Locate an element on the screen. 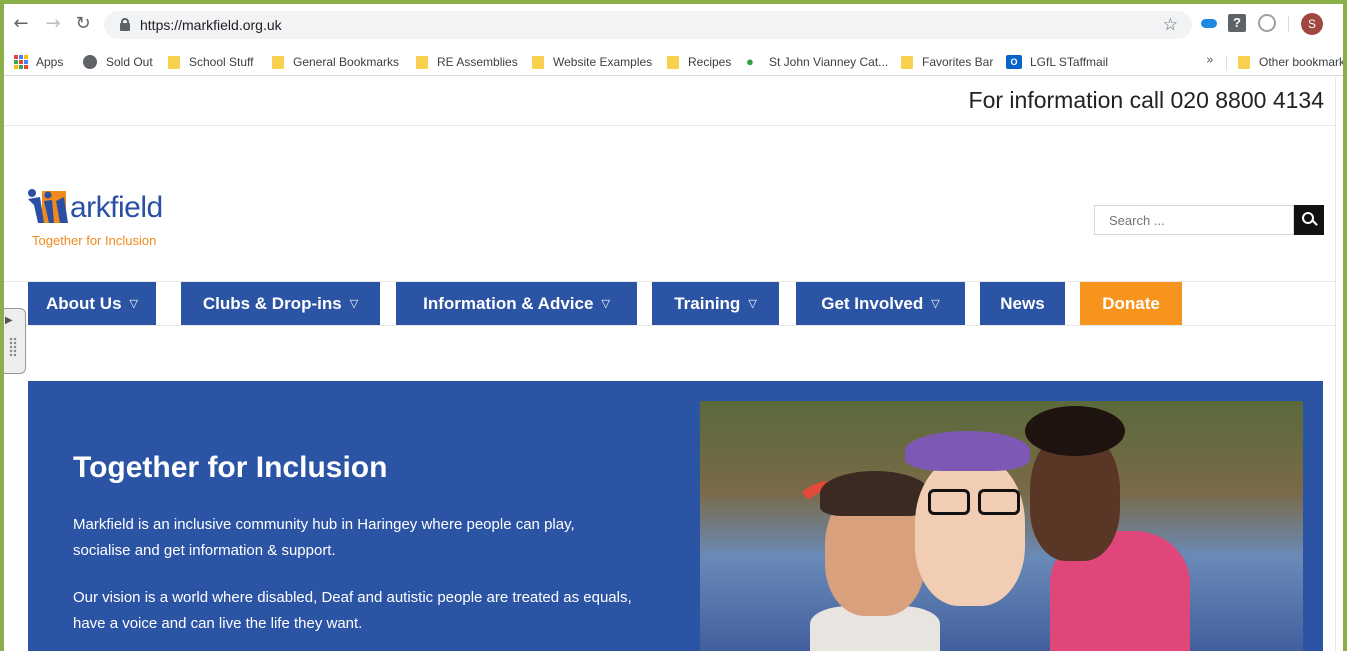  office-icon: O is located at coordinates (1014, 62).